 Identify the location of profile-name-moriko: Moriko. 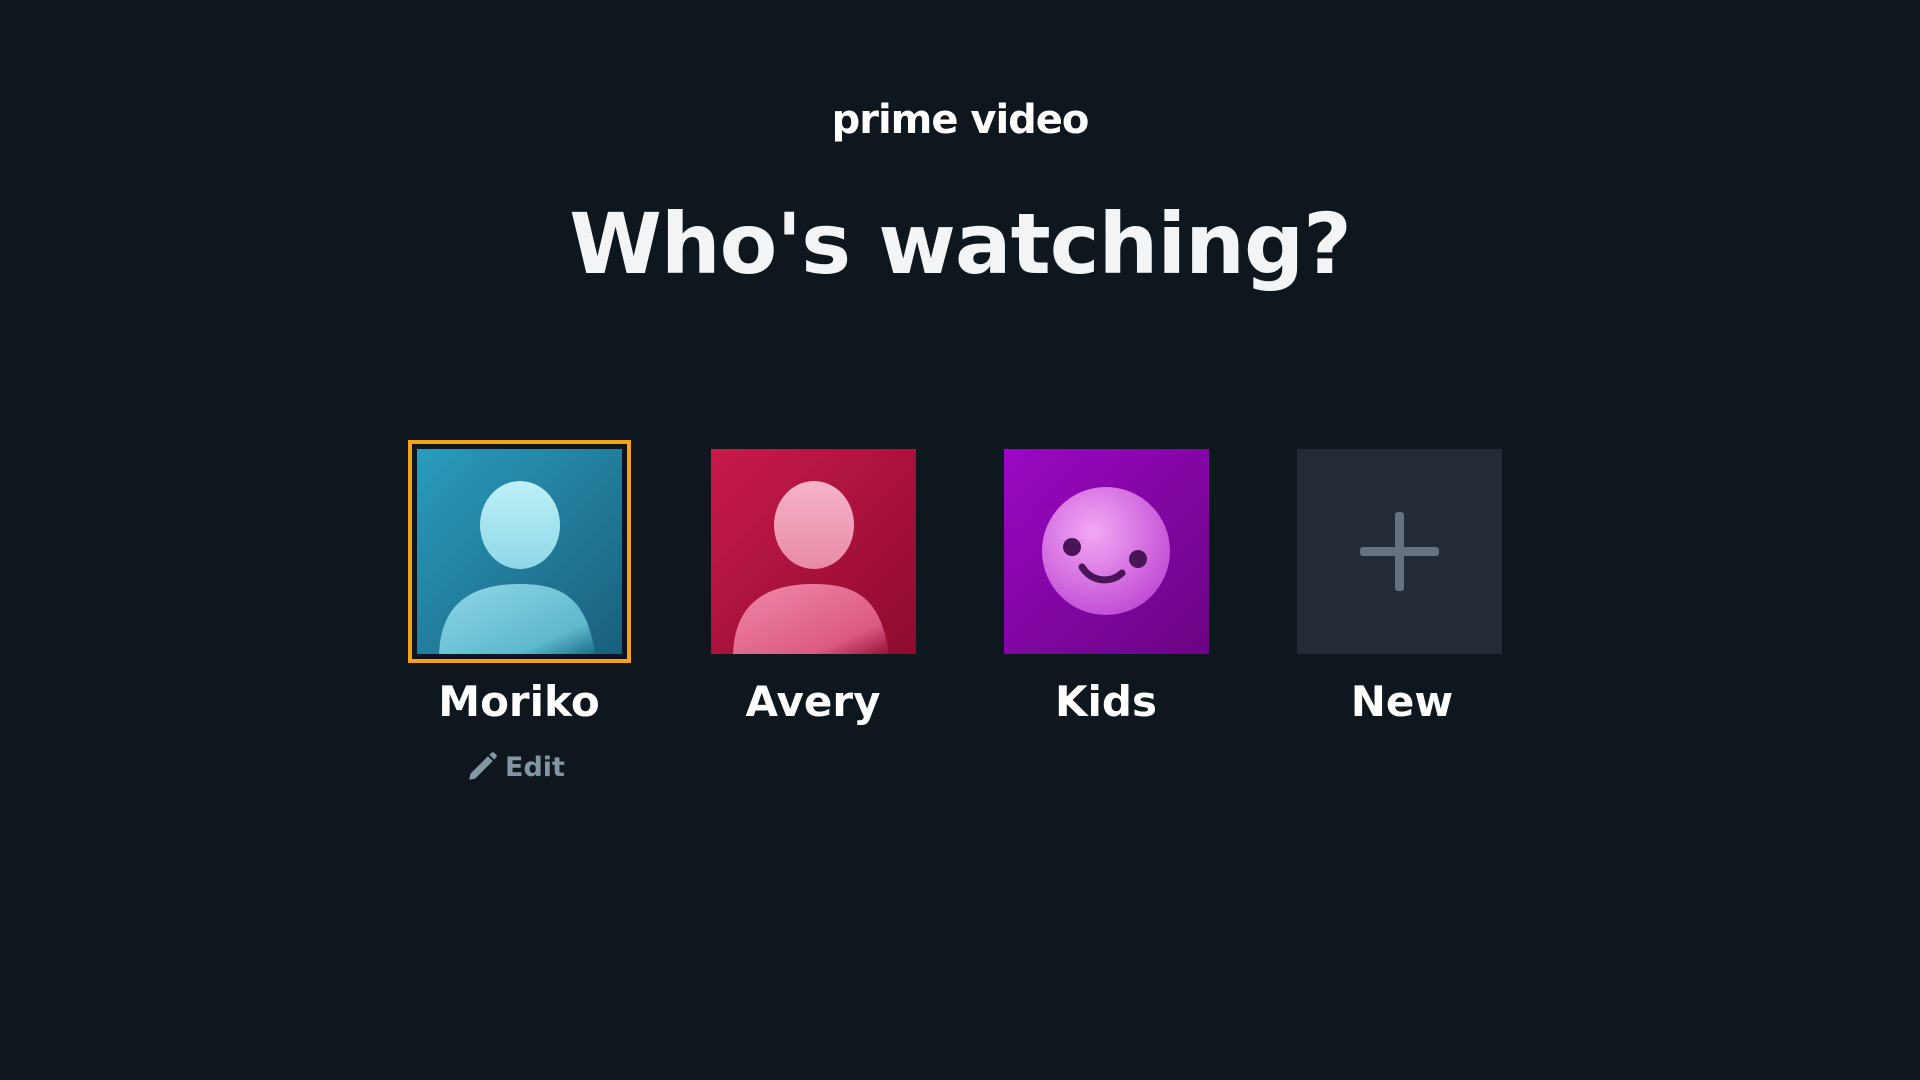
(519, 702).